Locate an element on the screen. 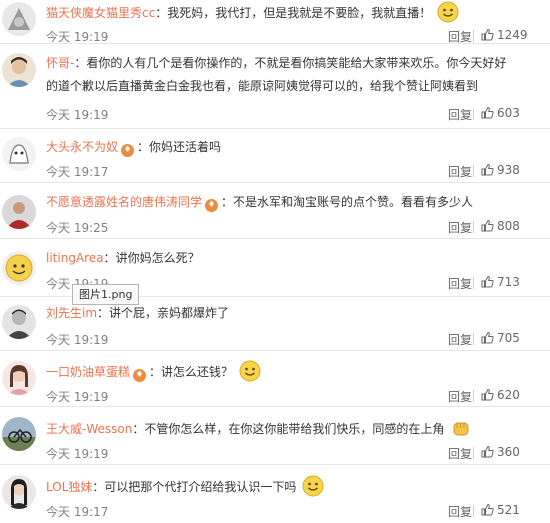 The image size is (550, 523). comment-text: 讲个屁，亲妈都爆炸了 is located at coordinates (169, 313).